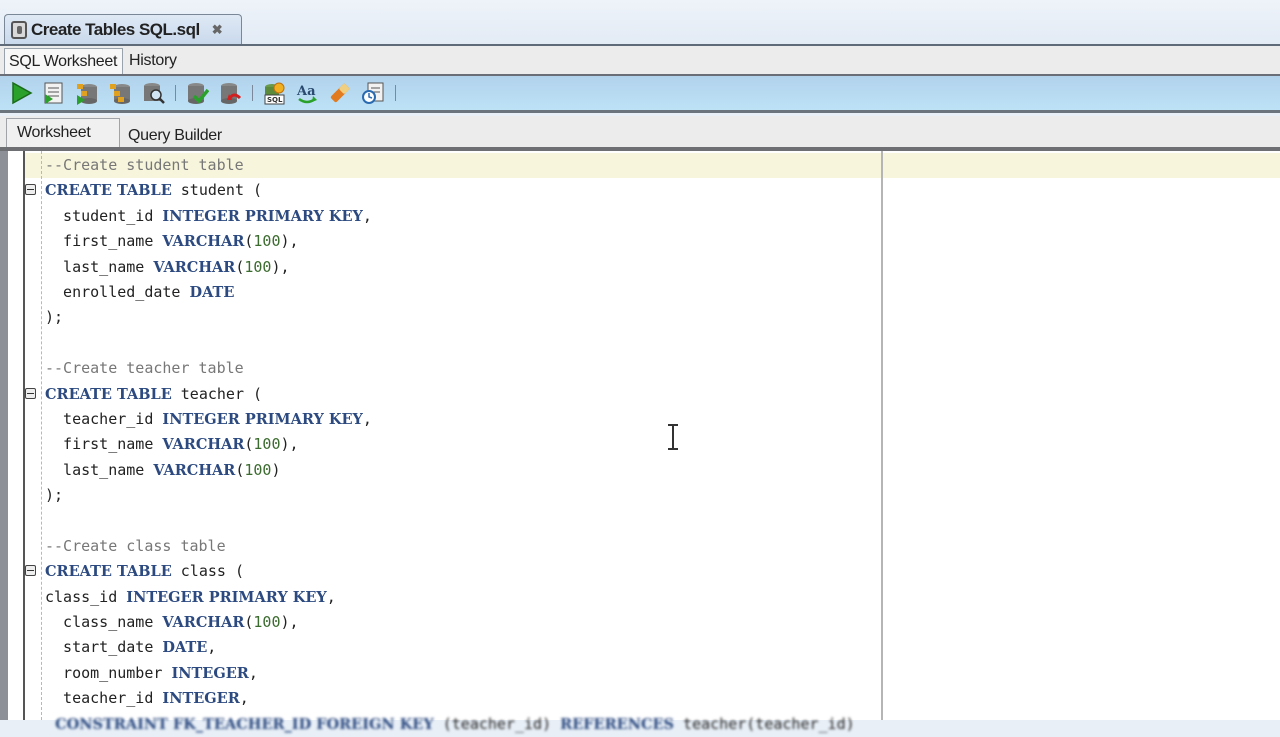  What do you see at coordinates (440, 190) in the screenshot?
I see `code-line: CREATE TABLE student (` at bounding box center [440, 190].